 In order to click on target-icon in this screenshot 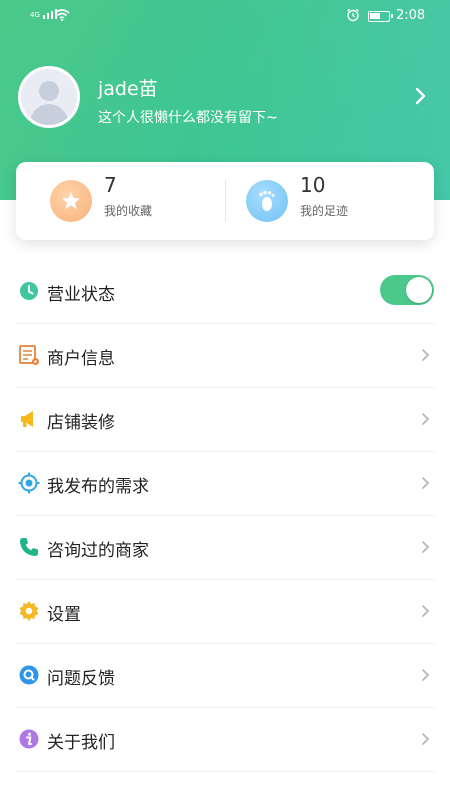, I will do `click(29, 483)`.